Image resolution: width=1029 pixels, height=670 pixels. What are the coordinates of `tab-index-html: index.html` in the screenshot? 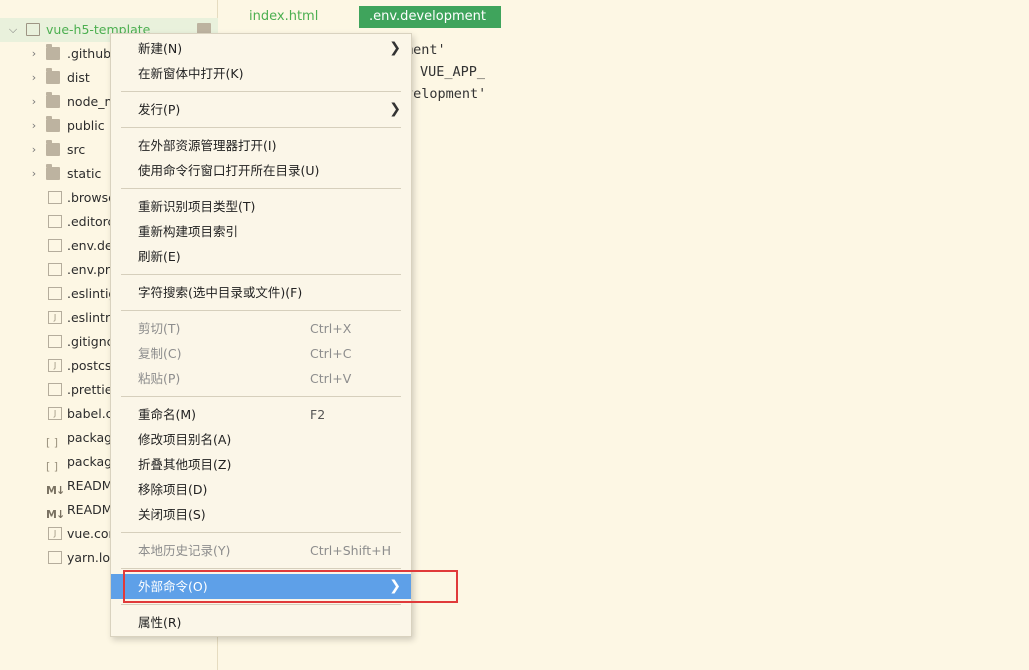 It's located at (283, 17).